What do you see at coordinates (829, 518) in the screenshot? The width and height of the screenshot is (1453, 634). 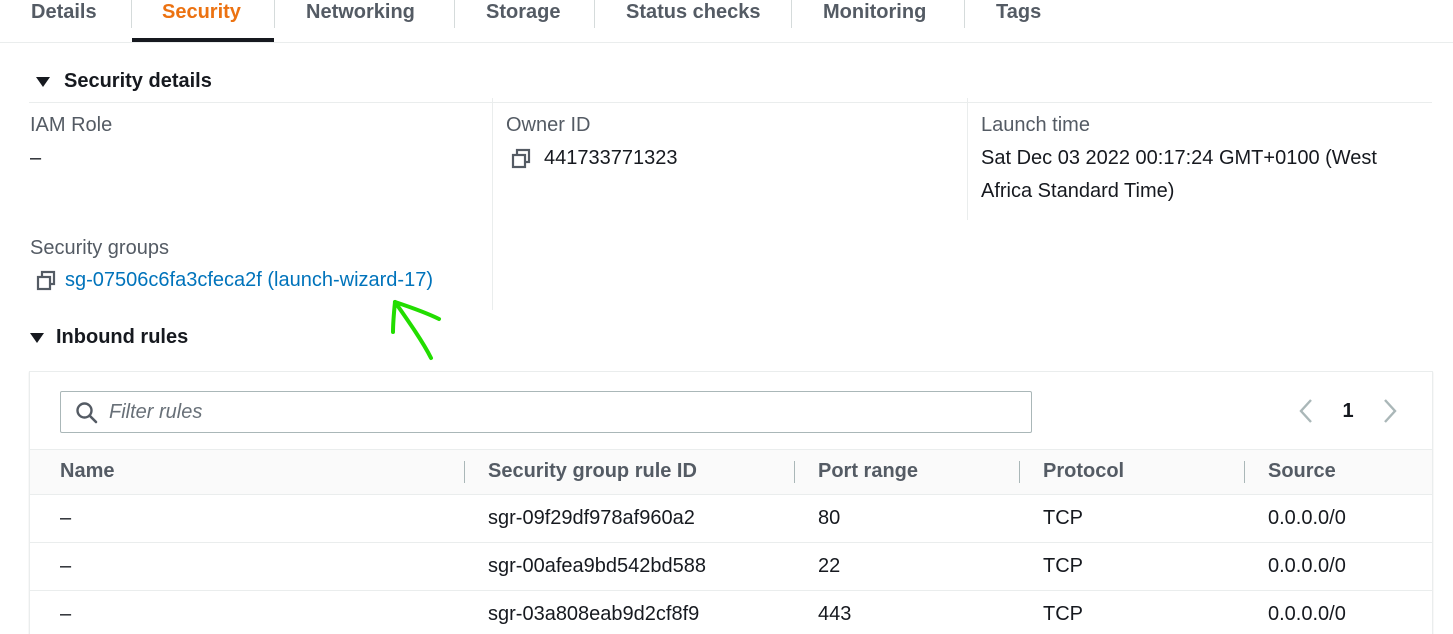 I see `cell-port-range: 80` at bounding box center [829, 518].